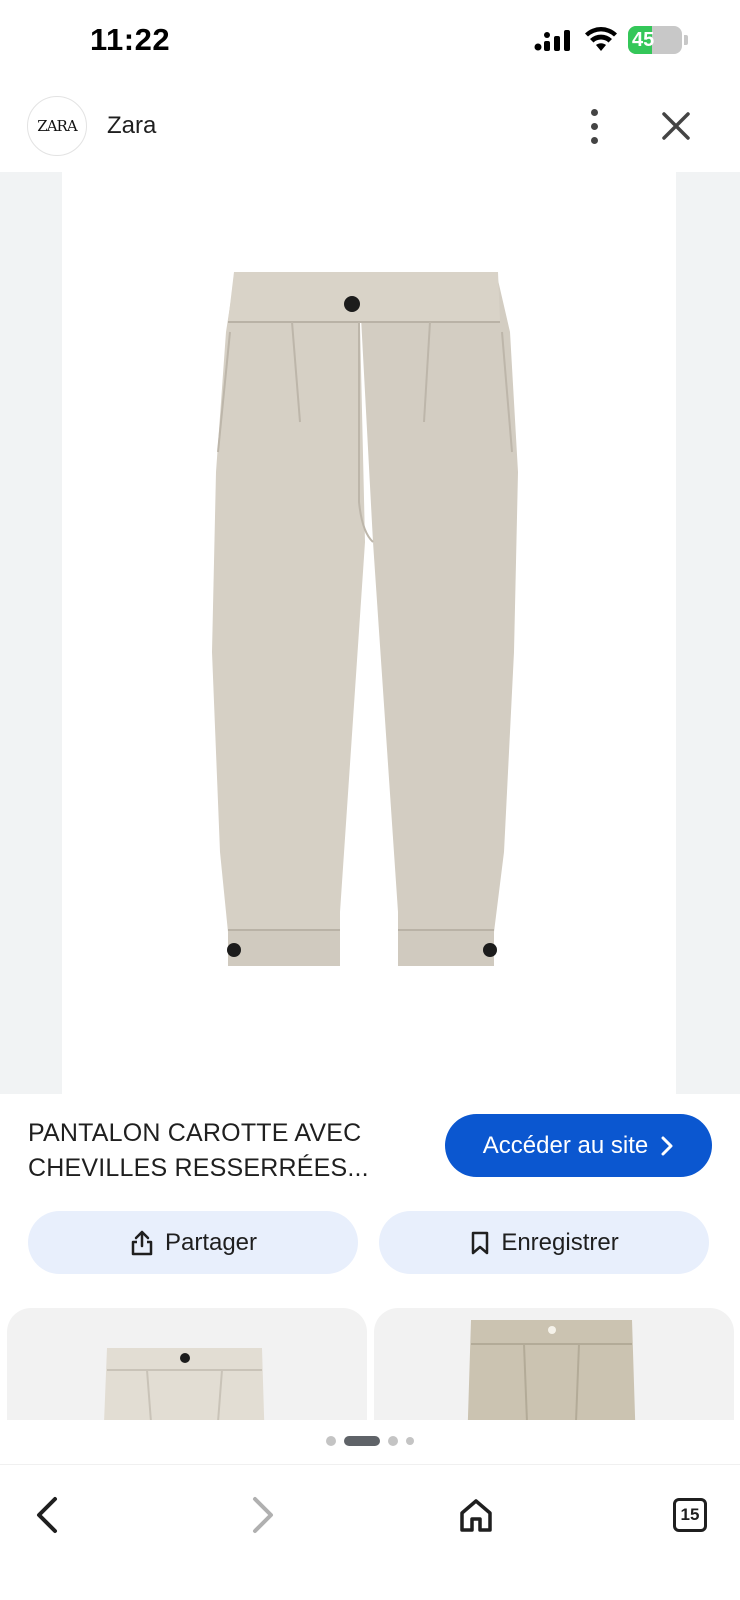  I want to click on status-bar: 11:22 45, so click(370, 44).